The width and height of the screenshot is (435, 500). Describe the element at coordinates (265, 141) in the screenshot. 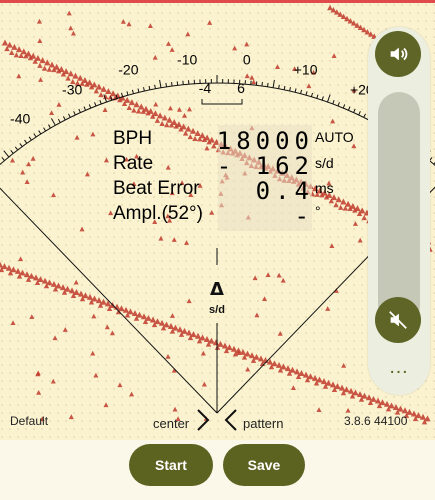

I see `bph-value: 18000` at that location.